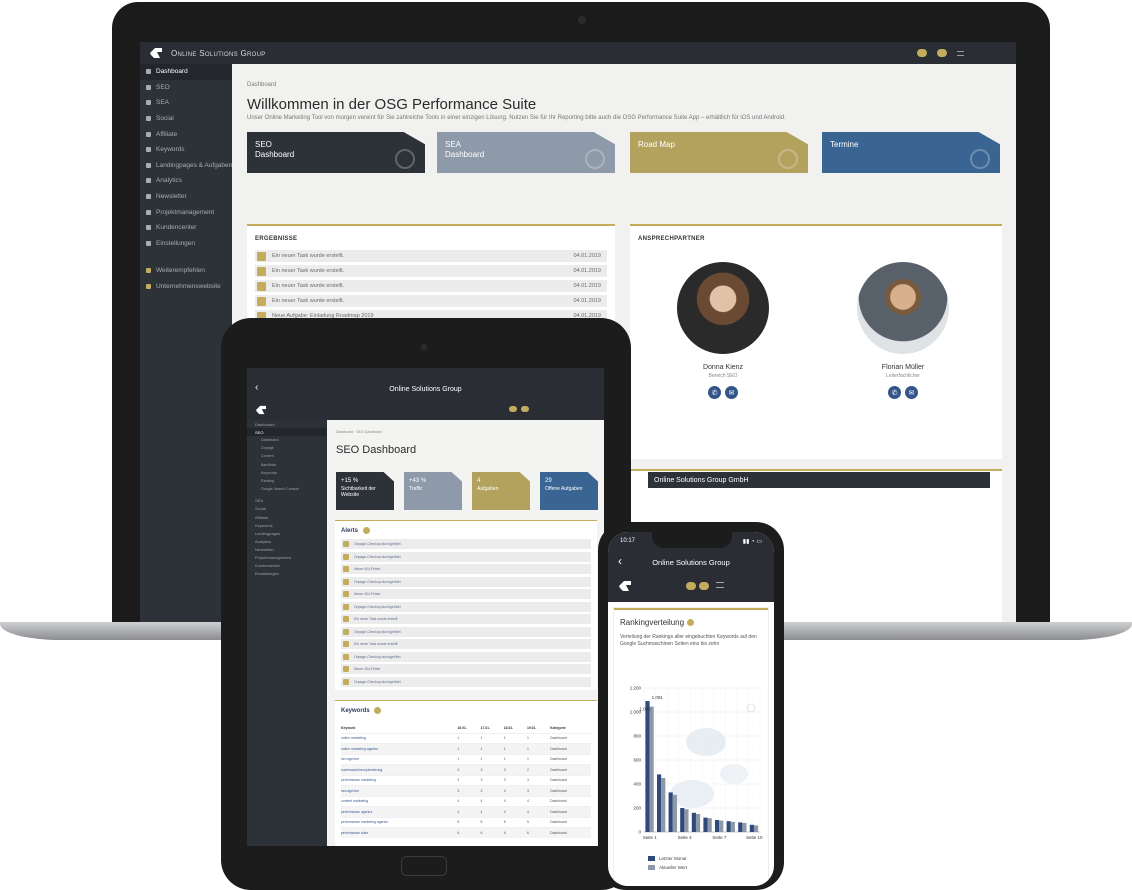 This screenshot has height=890, width=1132. Describe the element at coordinates (466, 748) in the screenshot. I see `table-row: online marketing agentur 1 1 1 1 Dashboard` at that location.